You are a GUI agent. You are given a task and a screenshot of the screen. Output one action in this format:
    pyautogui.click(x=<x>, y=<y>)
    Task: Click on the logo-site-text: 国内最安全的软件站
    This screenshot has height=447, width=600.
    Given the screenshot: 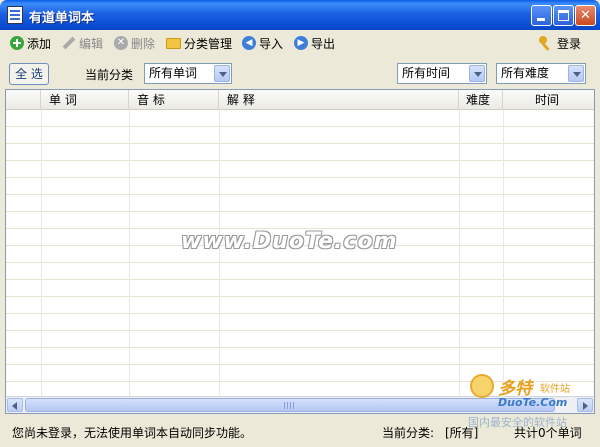 What is the action you would take?
    pyautogui.click(x=517, y=422)
    